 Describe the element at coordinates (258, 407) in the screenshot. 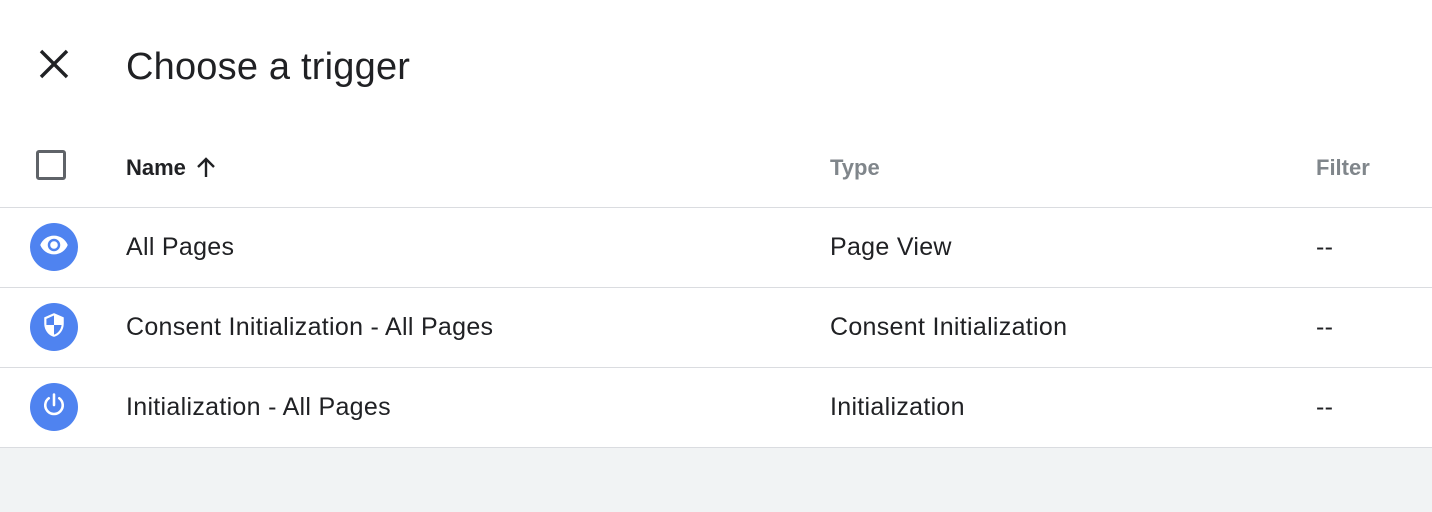

I see `trigger-name: Initialization - All Pages` at that location.